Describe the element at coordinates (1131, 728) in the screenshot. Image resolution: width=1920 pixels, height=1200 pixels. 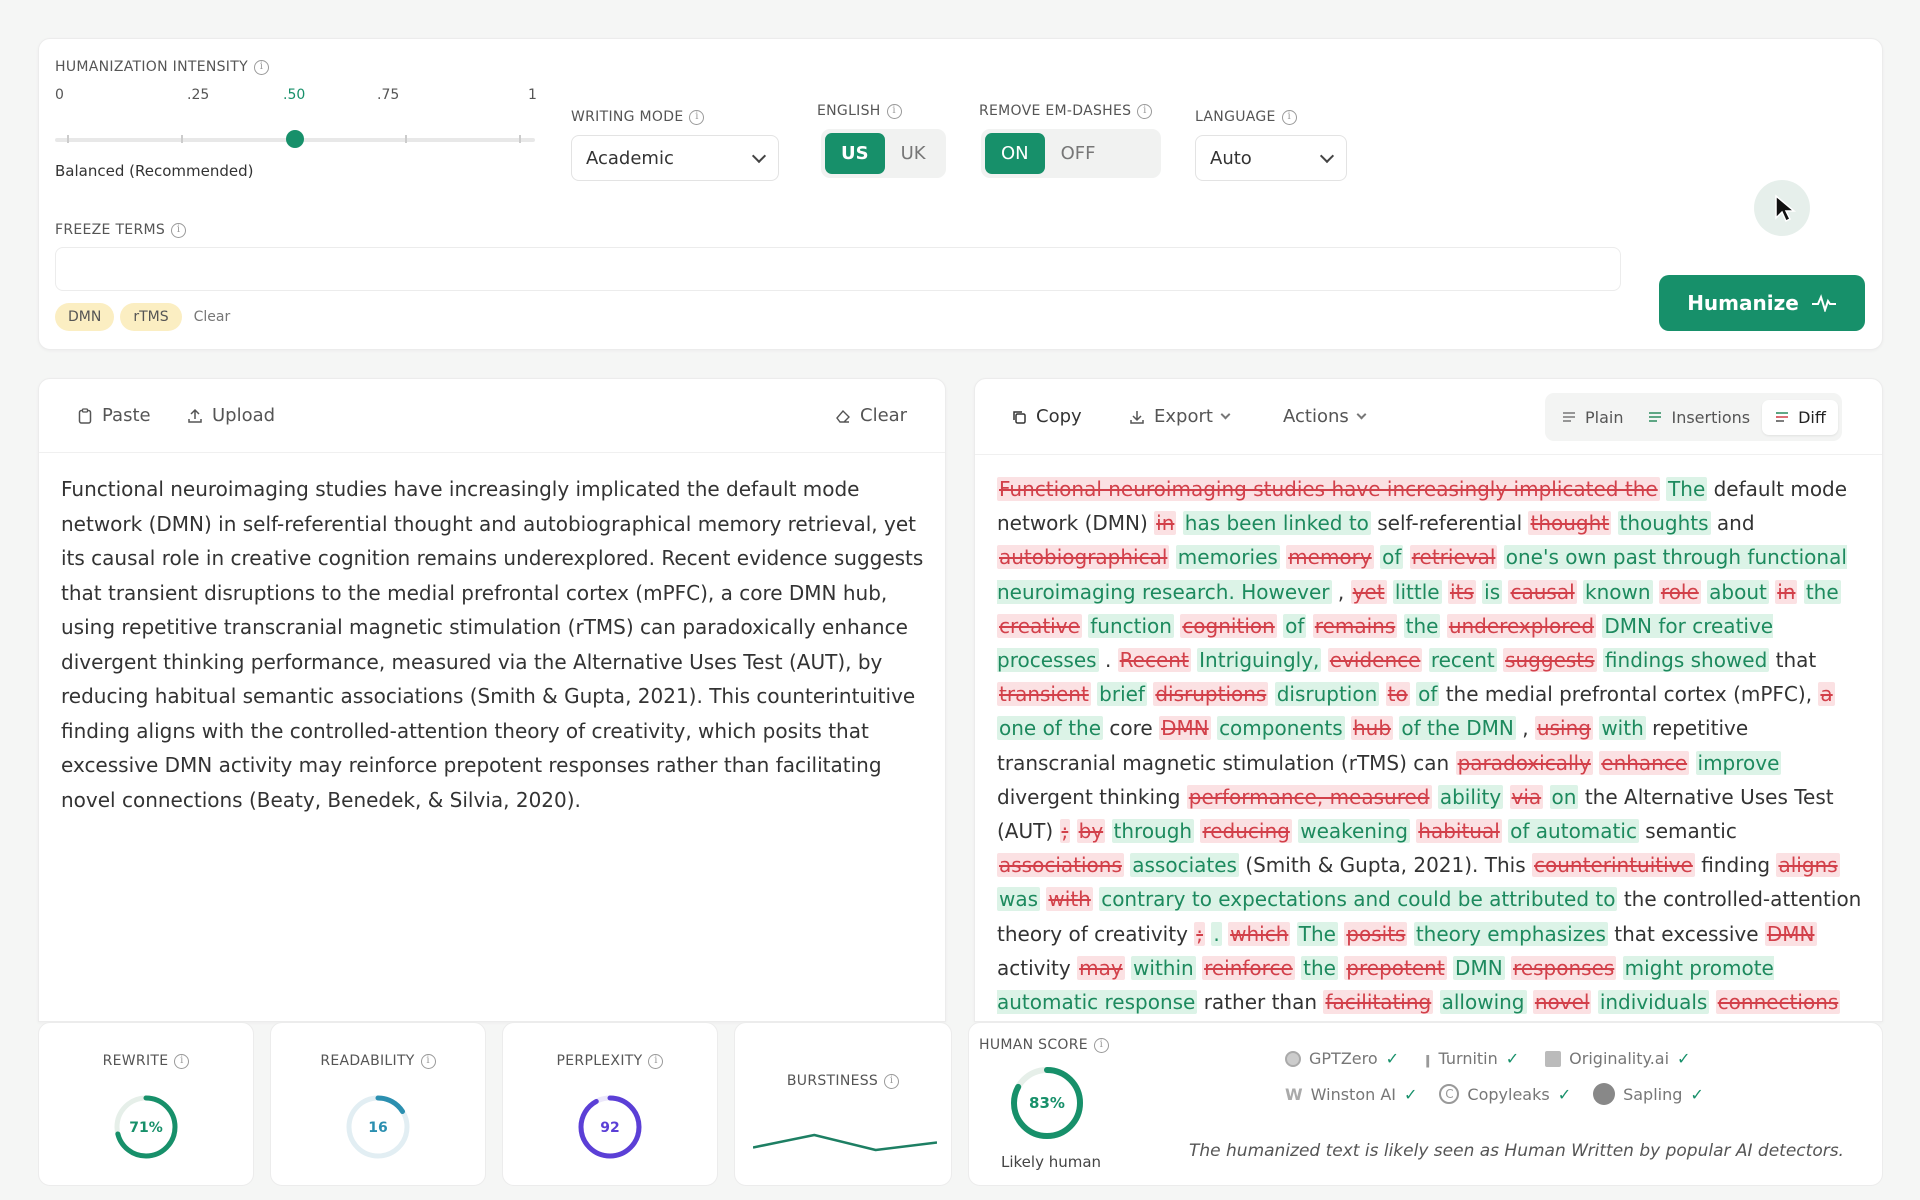
I see `unchanged-text: core` at that location.